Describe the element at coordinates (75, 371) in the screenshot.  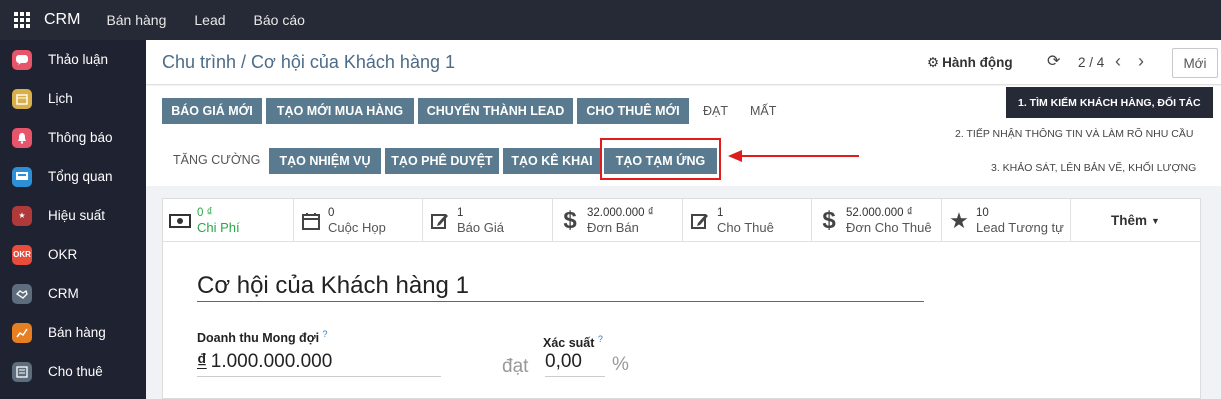
I see `sidebar-item-label: Cho thuê` at that location.